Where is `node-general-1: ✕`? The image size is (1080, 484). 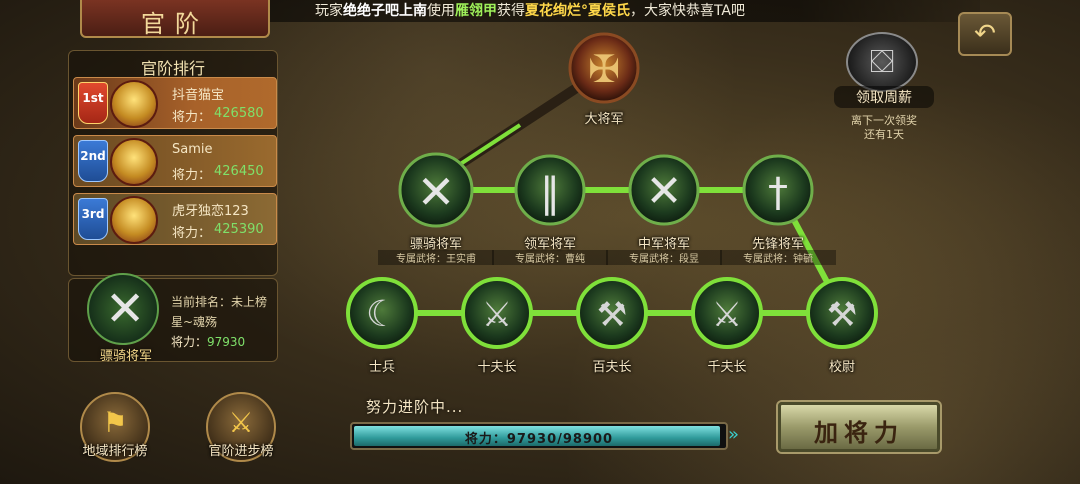 node-general-1: ✕ is located at coordinates (436, 190).